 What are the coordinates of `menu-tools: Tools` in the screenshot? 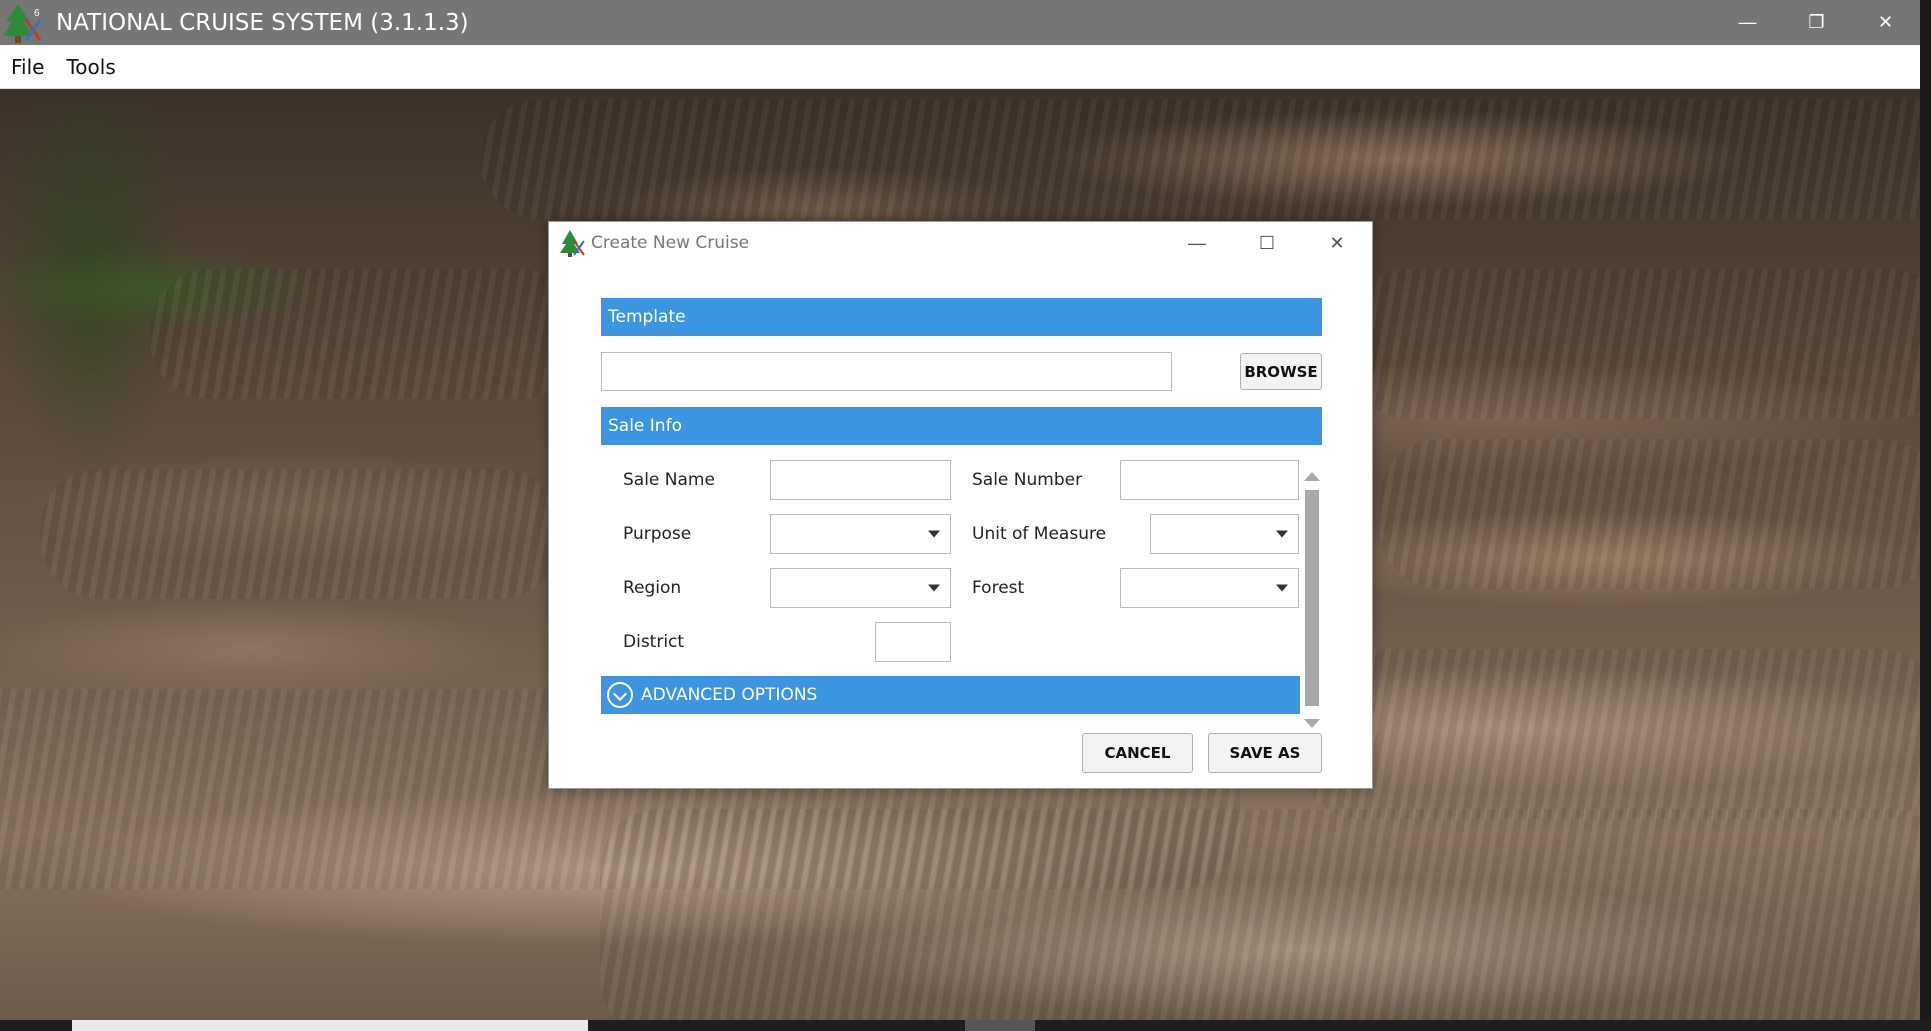 It's located at (90, 67).